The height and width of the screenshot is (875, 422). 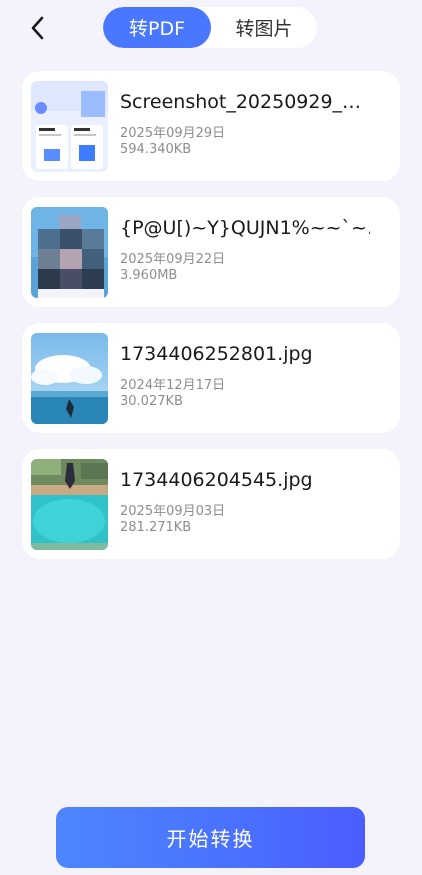 I want to click on file-size: 30.027KB, so click(x=151, y=401).